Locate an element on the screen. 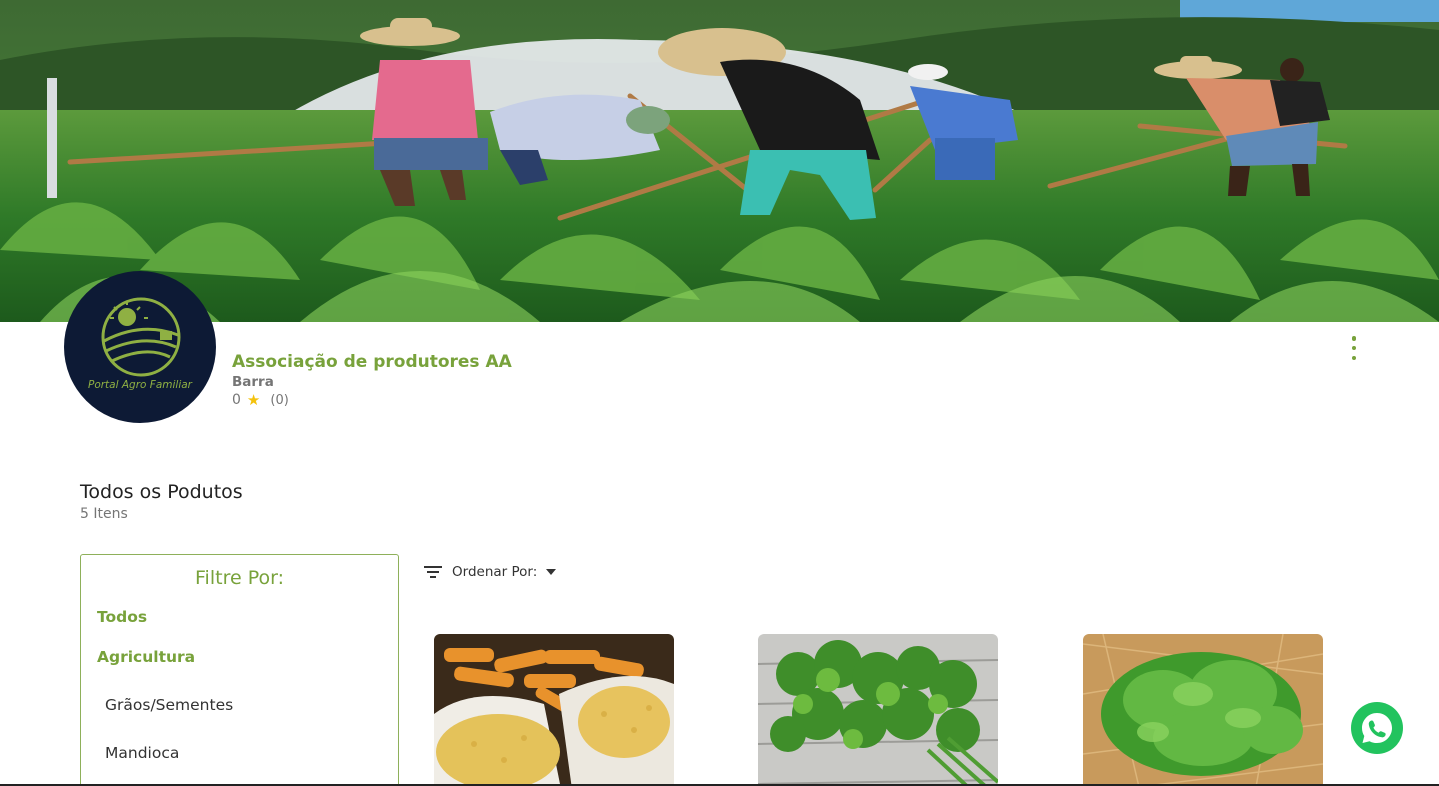  product-image-corn is located at coordinates (554, 710).